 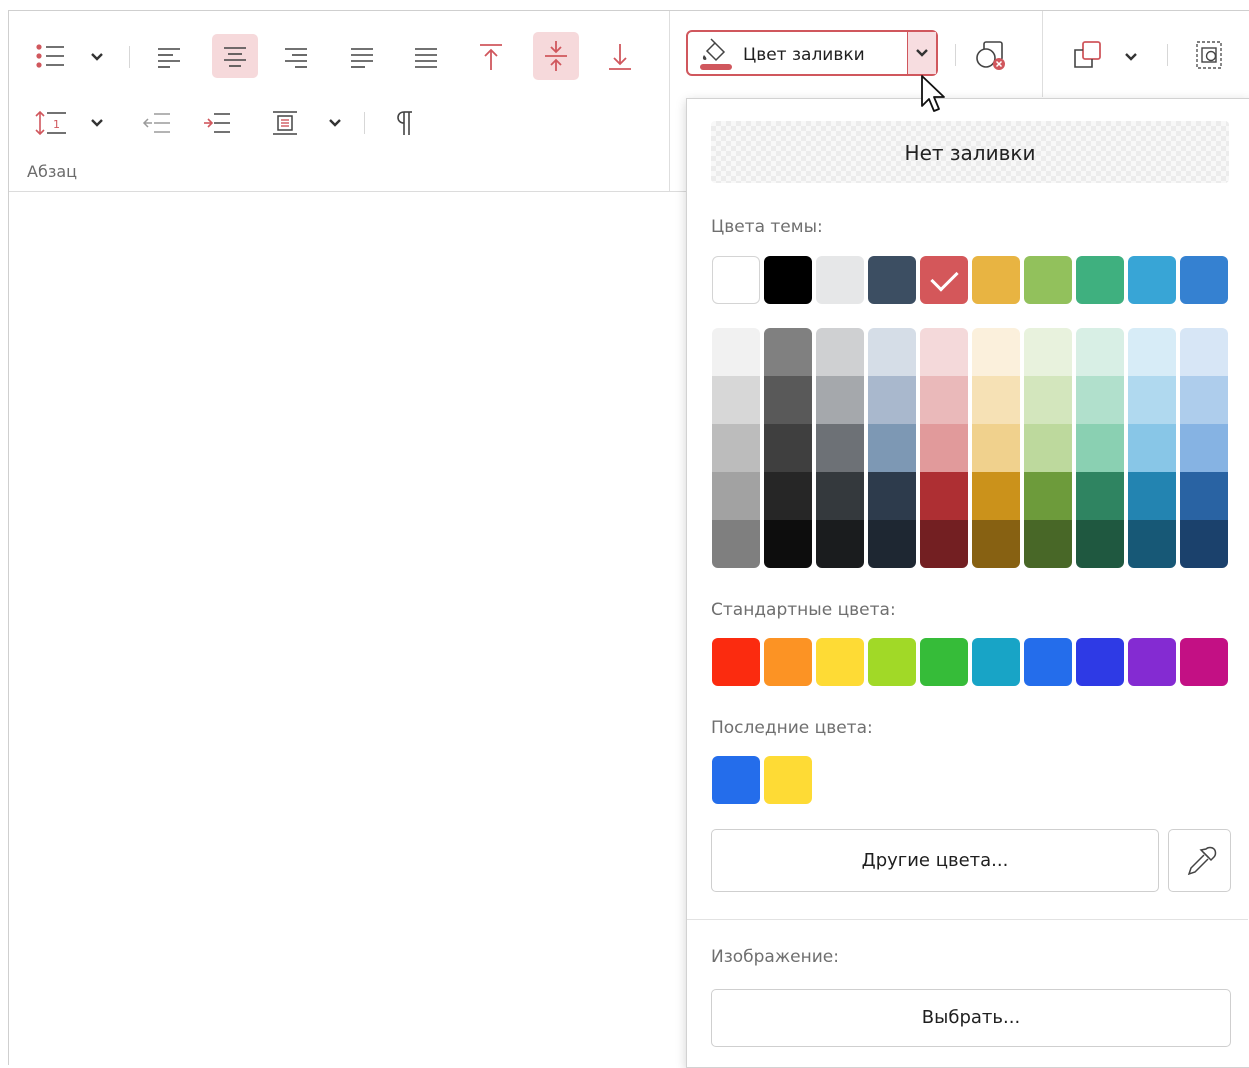 What do you see at coordinates (362, 57) in the screenshot?
I see `align-justify-icon` at bounding box center [362, 57].